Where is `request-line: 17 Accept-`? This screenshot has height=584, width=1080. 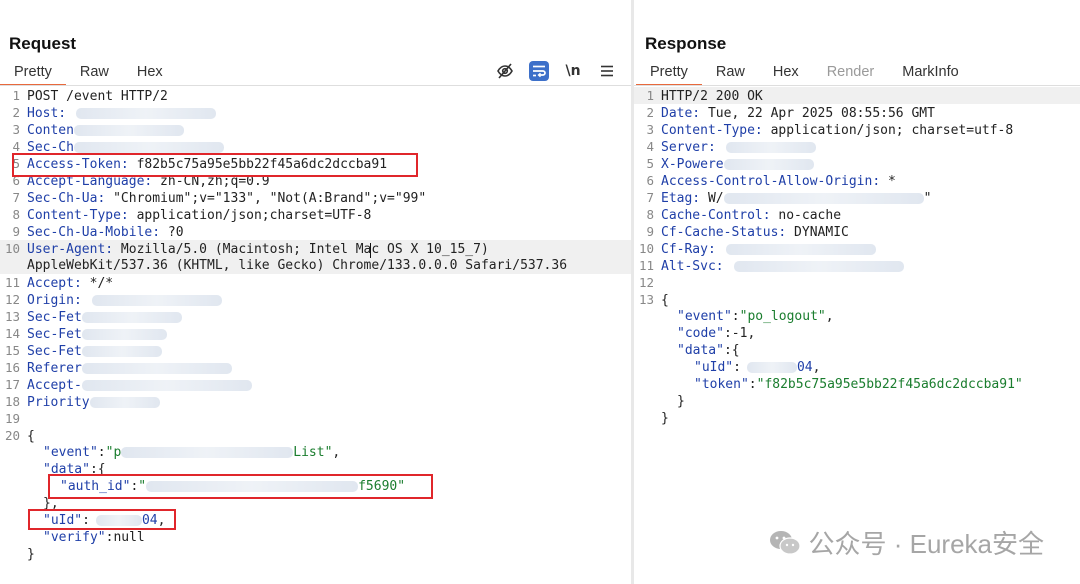 request-line: 17 Accept- is located at coordinates (315, 384).